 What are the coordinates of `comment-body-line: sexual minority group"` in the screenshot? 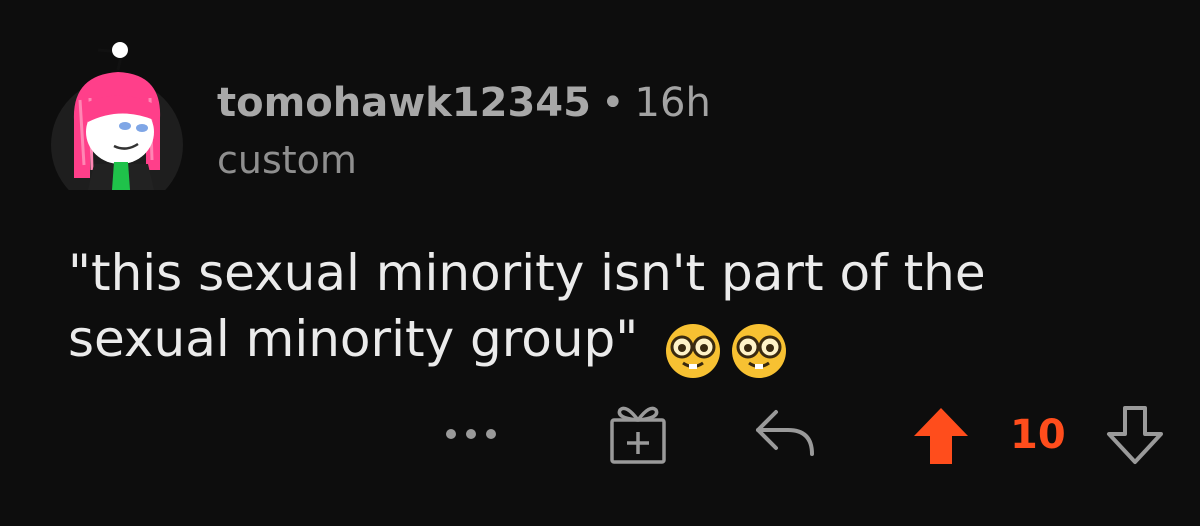 It's located at (353, 339).